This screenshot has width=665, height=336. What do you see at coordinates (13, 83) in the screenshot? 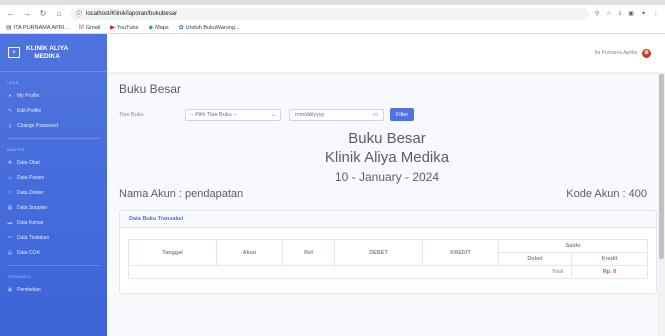
I see `sidebar-section-heading: USER` at bounding box center [13, 83].